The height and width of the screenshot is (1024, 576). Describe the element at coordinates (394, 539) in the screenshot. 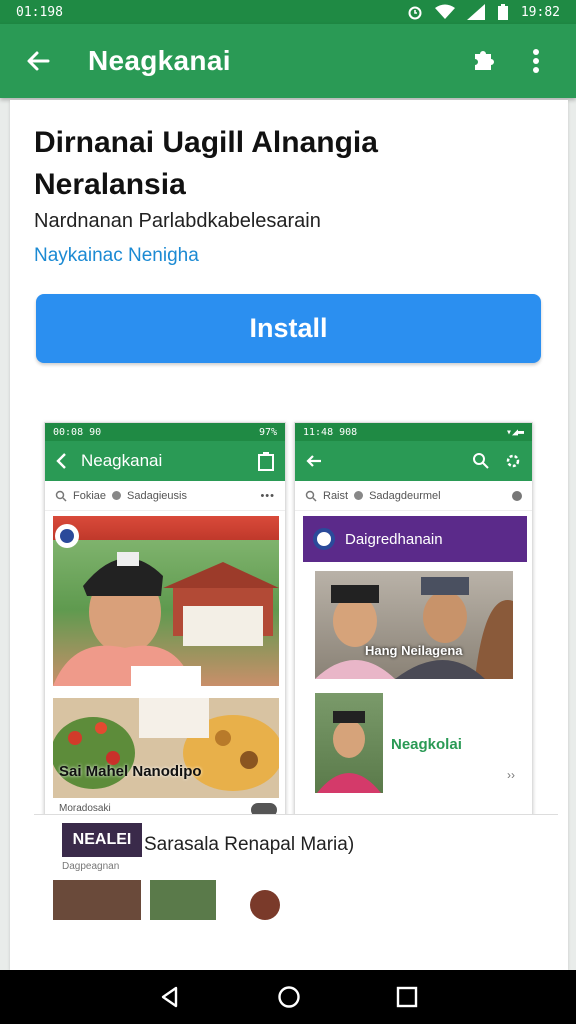

I see `banner-label: Daigredhanain` at that location.